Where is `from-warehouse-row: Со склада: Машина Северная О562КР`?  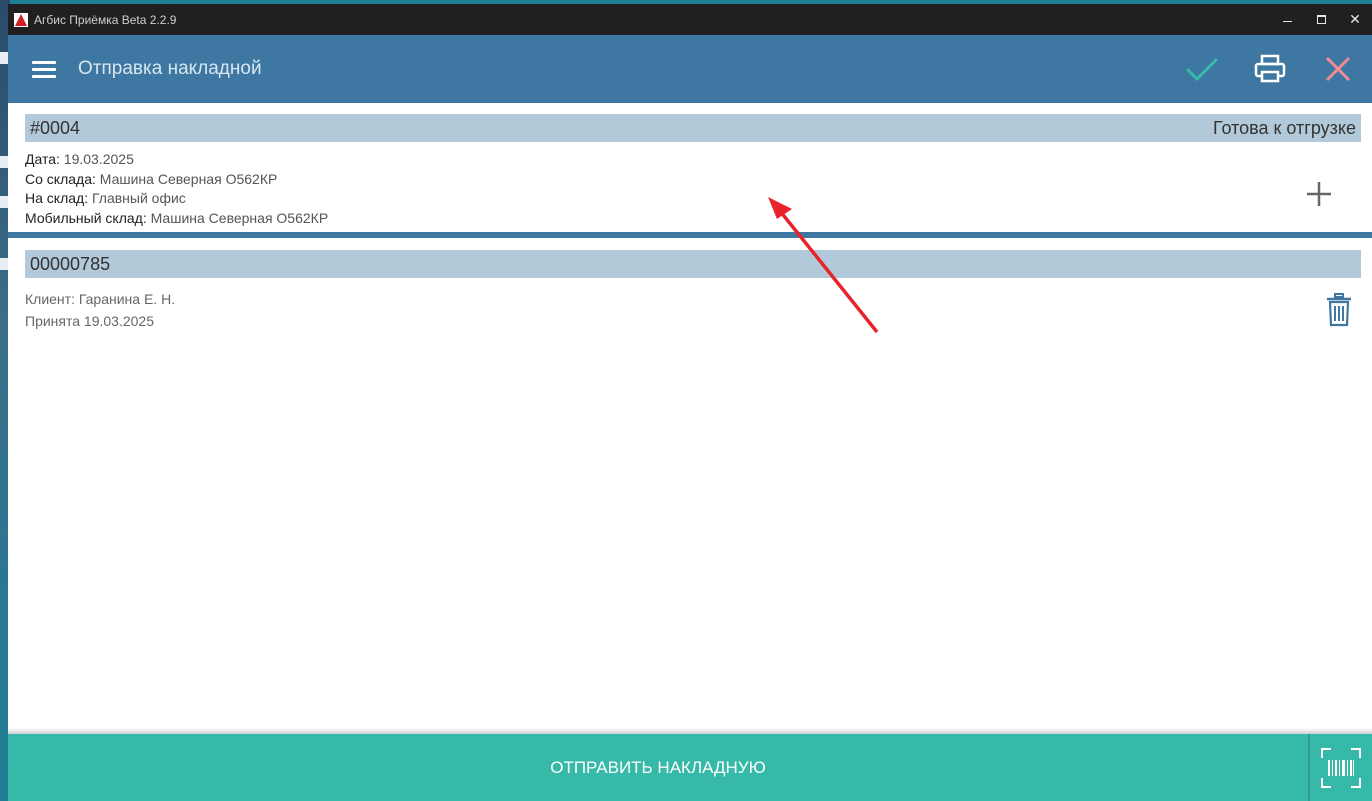 from-warehouse-row: Со склада: Машина Северная О562КР is located at coordinates (176, 180).